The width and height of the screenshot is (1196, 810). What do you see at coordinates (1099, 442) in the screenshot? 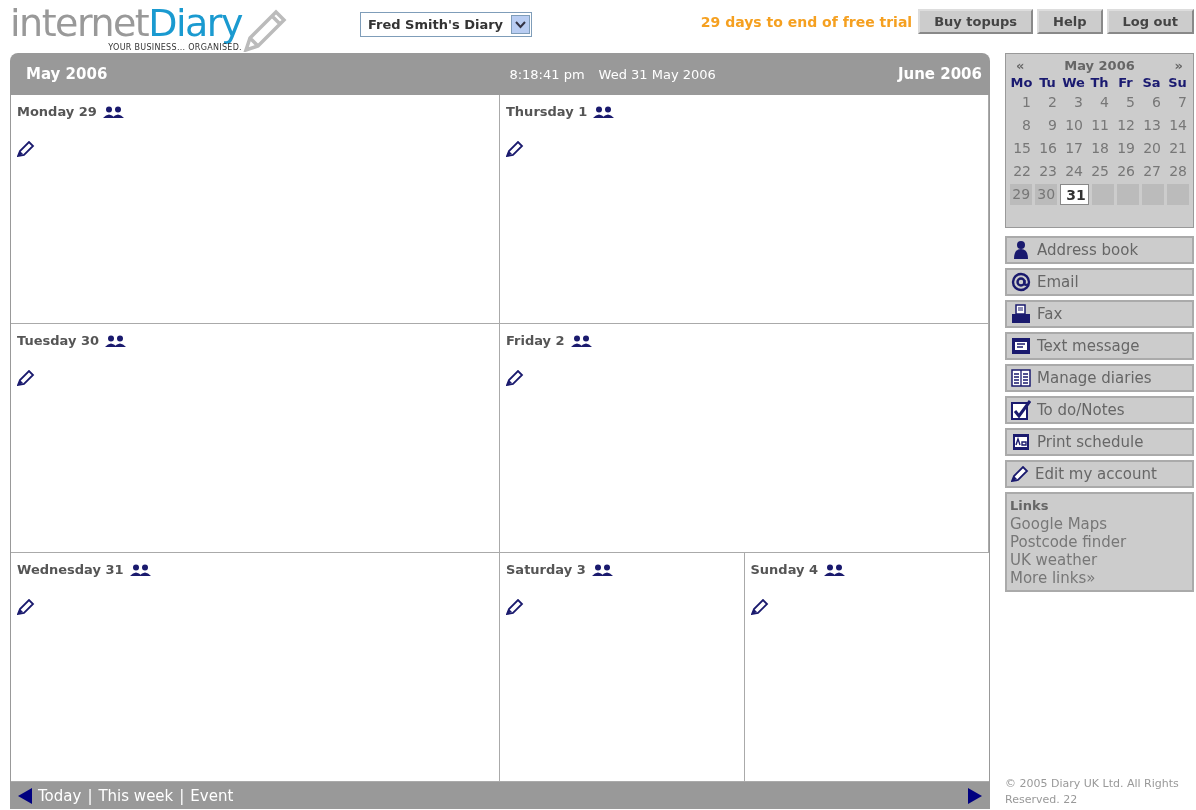
I see `tool-button: Print schedule` at bounding box center [1099, 442].